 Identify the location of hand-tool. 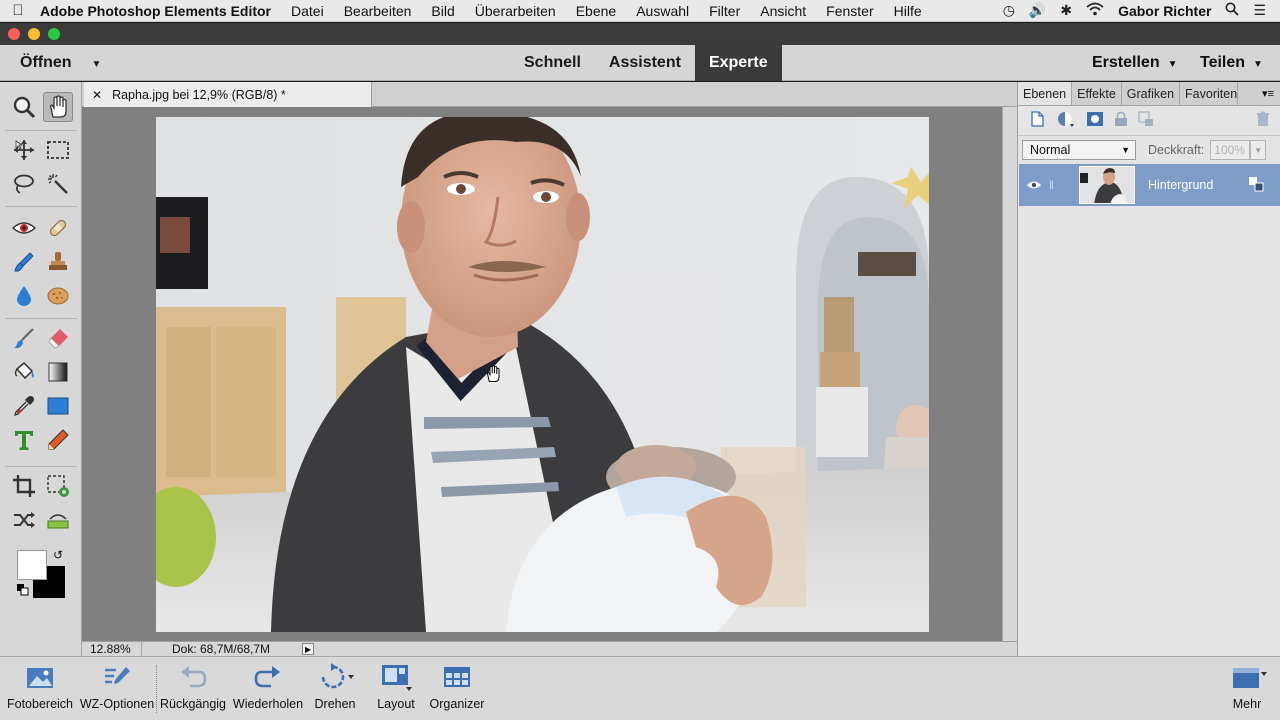
(58, 107).